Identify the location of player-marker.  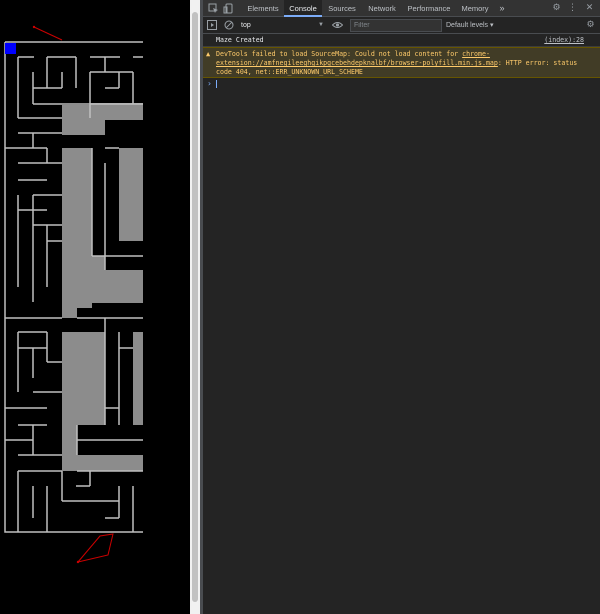
(10, 48).